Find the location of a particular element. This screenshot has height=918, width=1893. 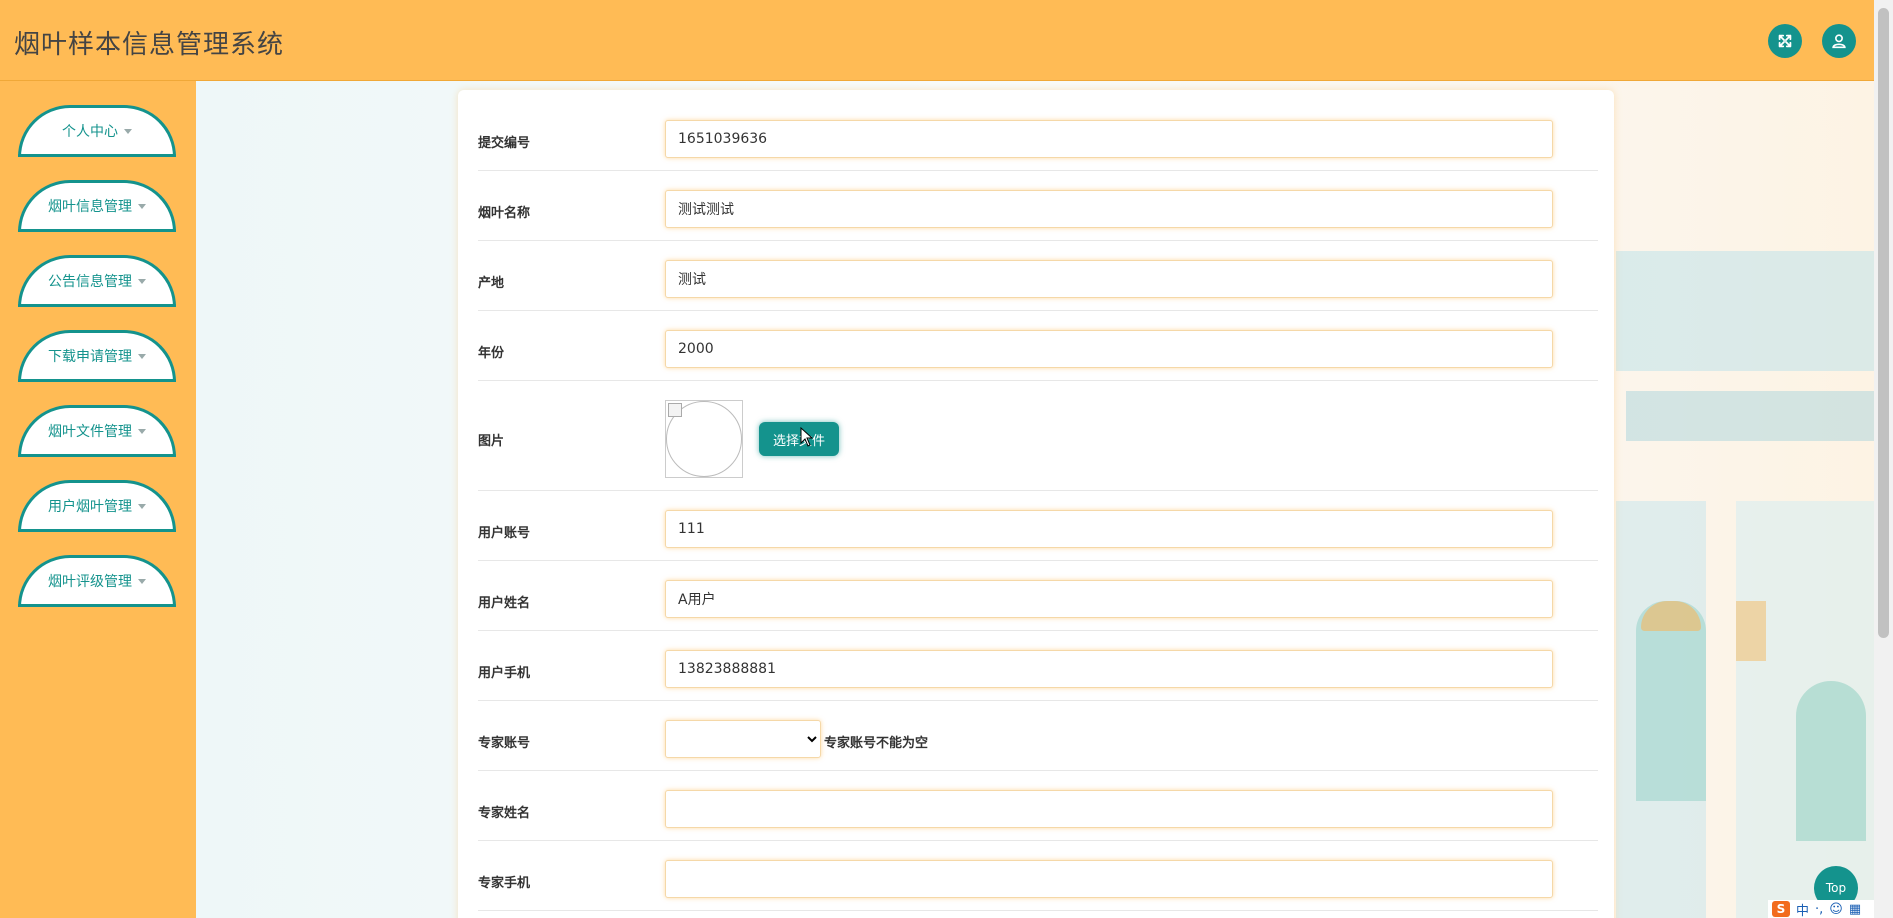

sidebar-item-label: 烟叶文件管理 is located at coordinates (90, 432).